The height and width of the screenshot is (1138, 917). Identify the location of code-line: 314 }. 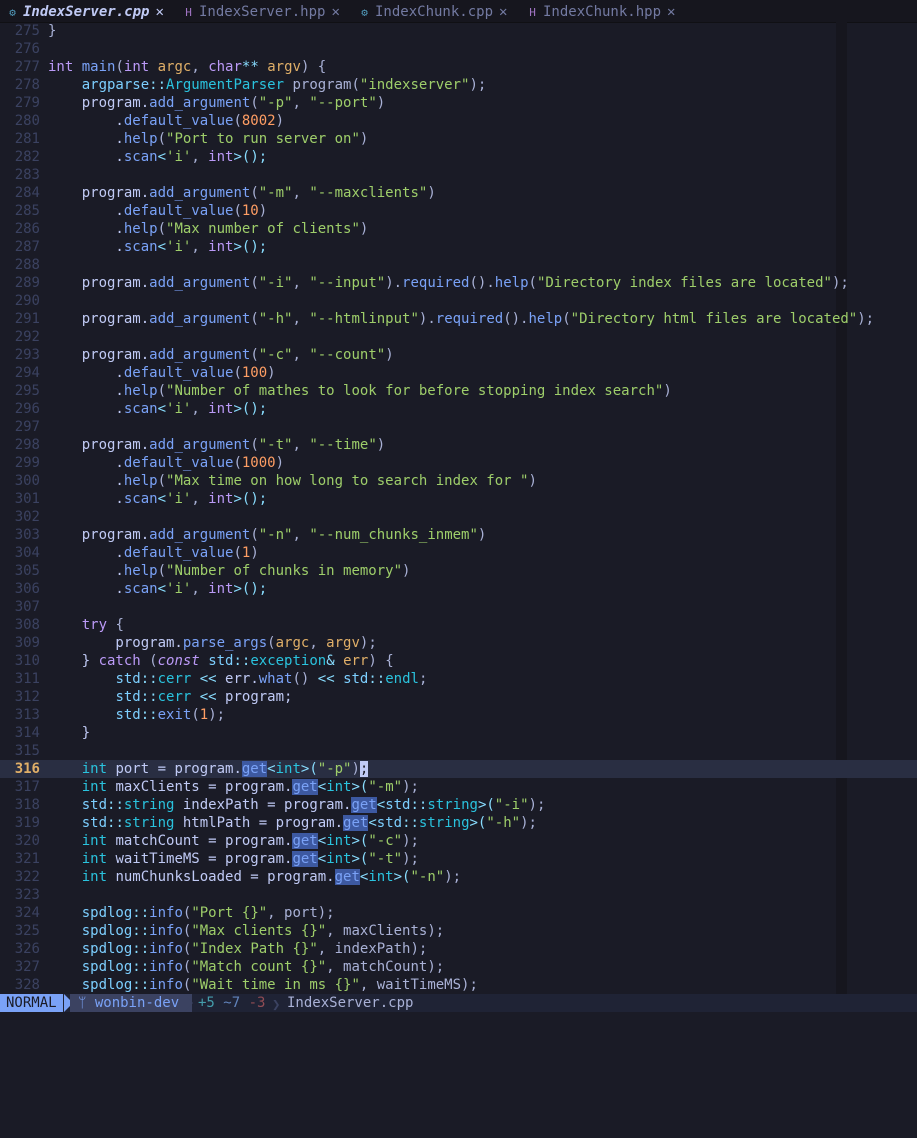
(458, 733).